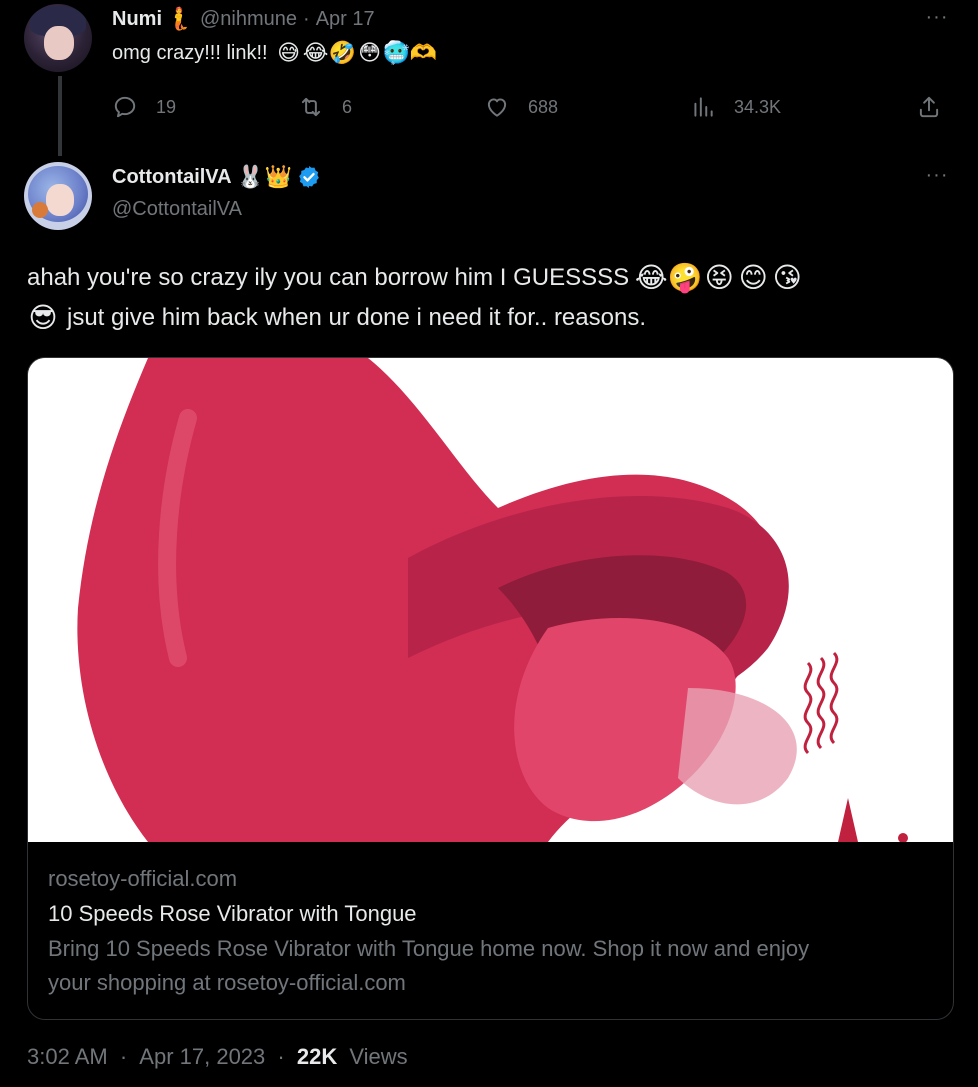  I want to click on tweet-handle: @CottontailVA, so click(177, 209).